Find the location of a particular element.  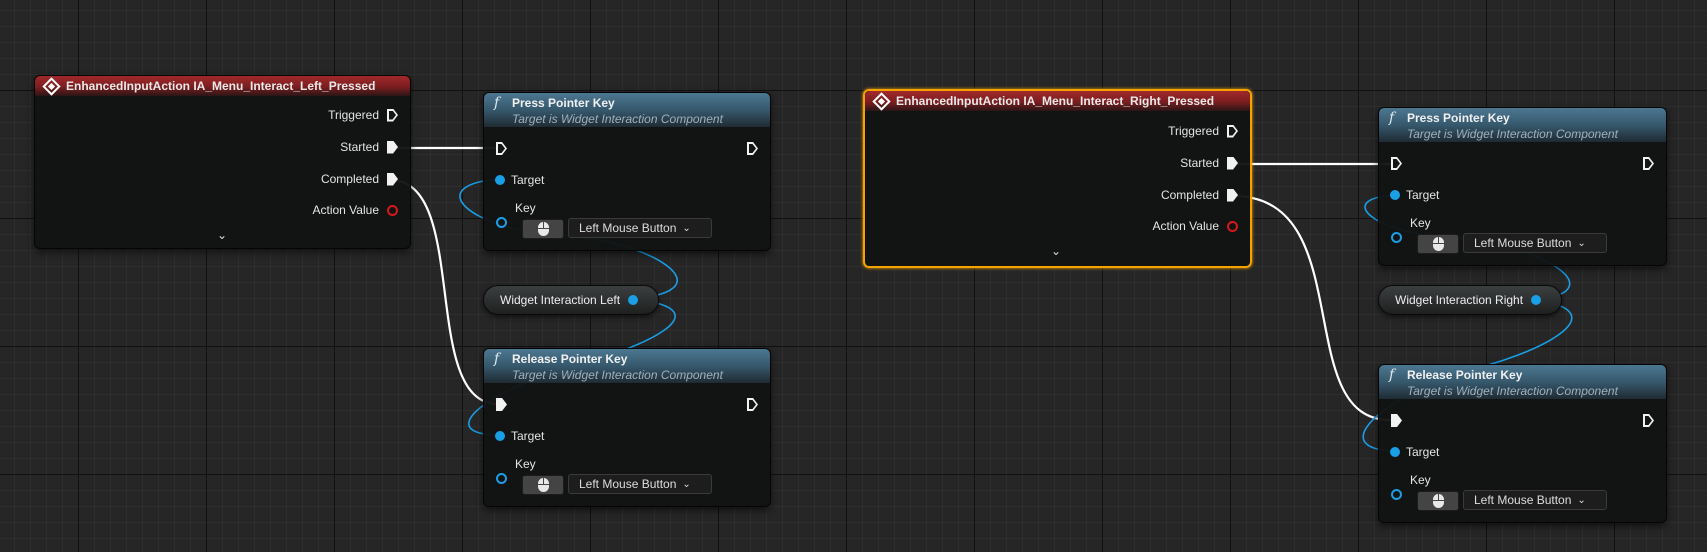

exec-wire-completed-right is located at coordinates (1311, 308).